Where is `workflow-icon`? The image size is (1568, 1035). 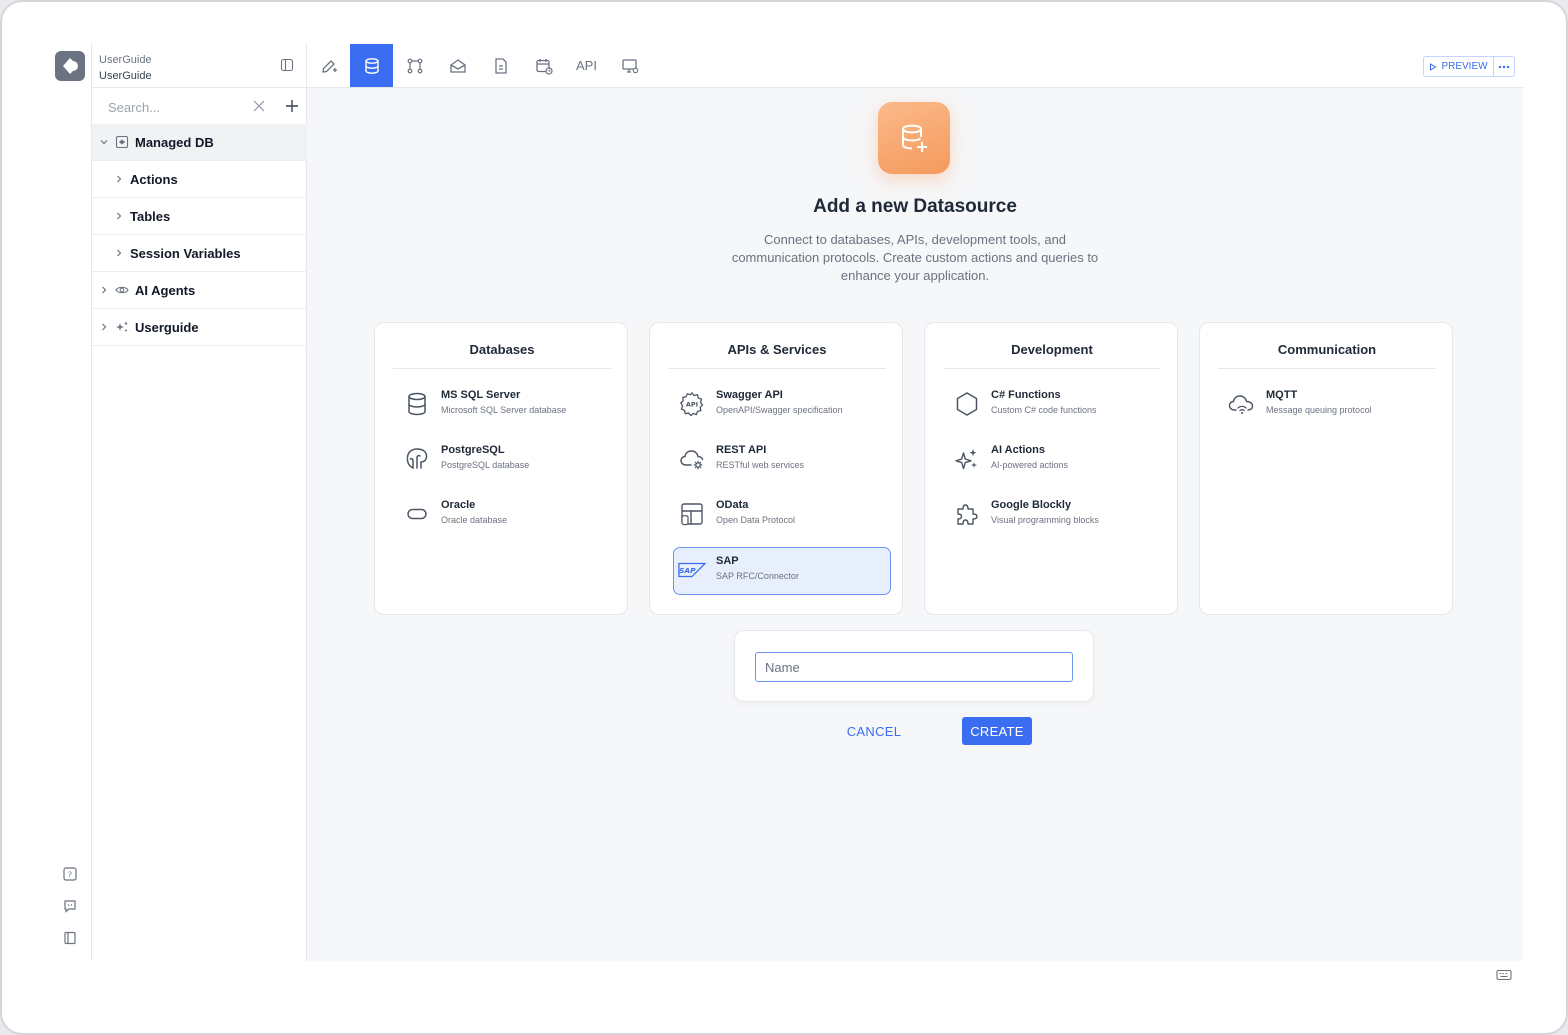 workflow-icon is located at coordinates (414, 65).